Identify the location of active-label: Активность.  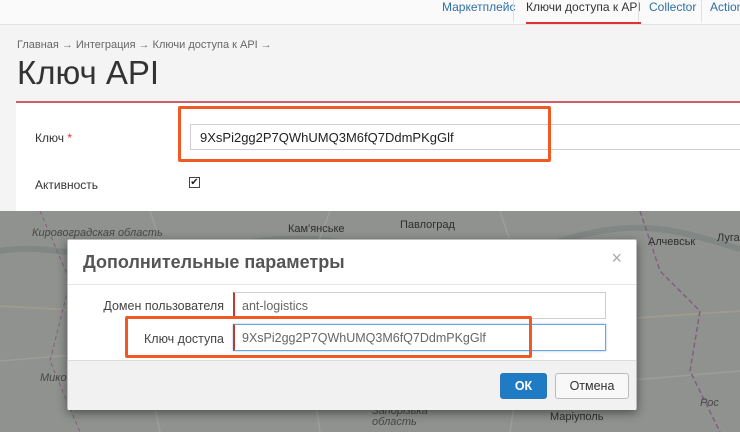
(67, 185).